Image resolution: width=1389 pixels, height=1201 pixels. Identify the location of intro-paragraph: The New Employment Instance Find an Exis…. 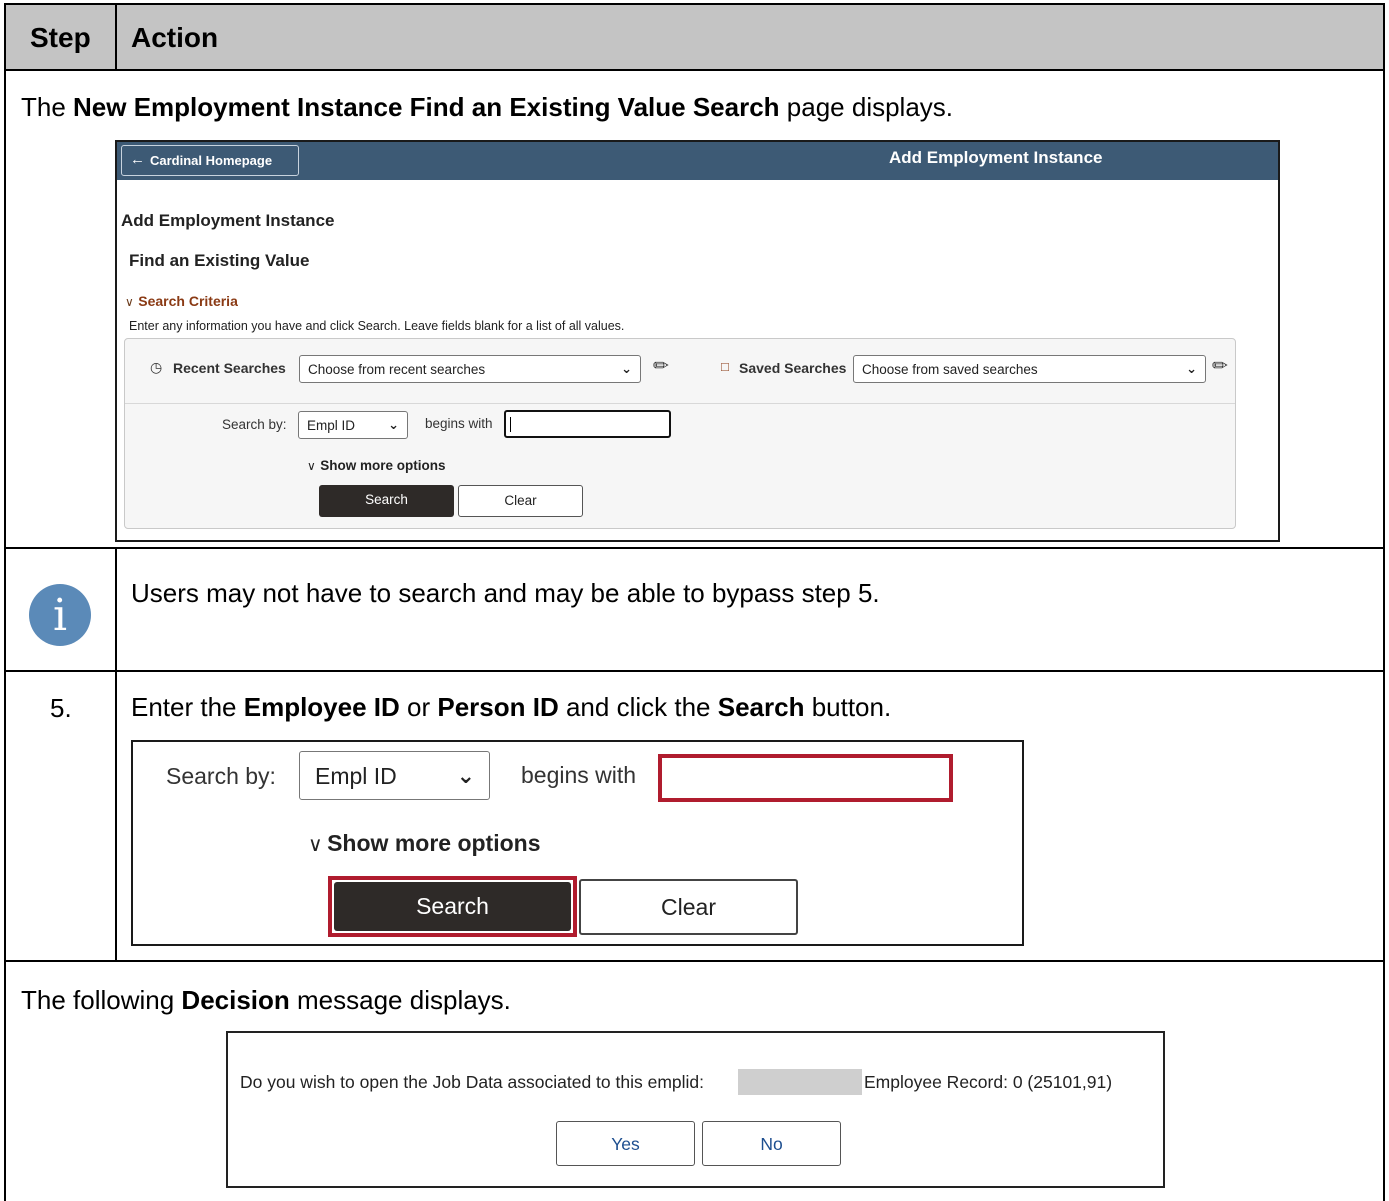
(487, 107).